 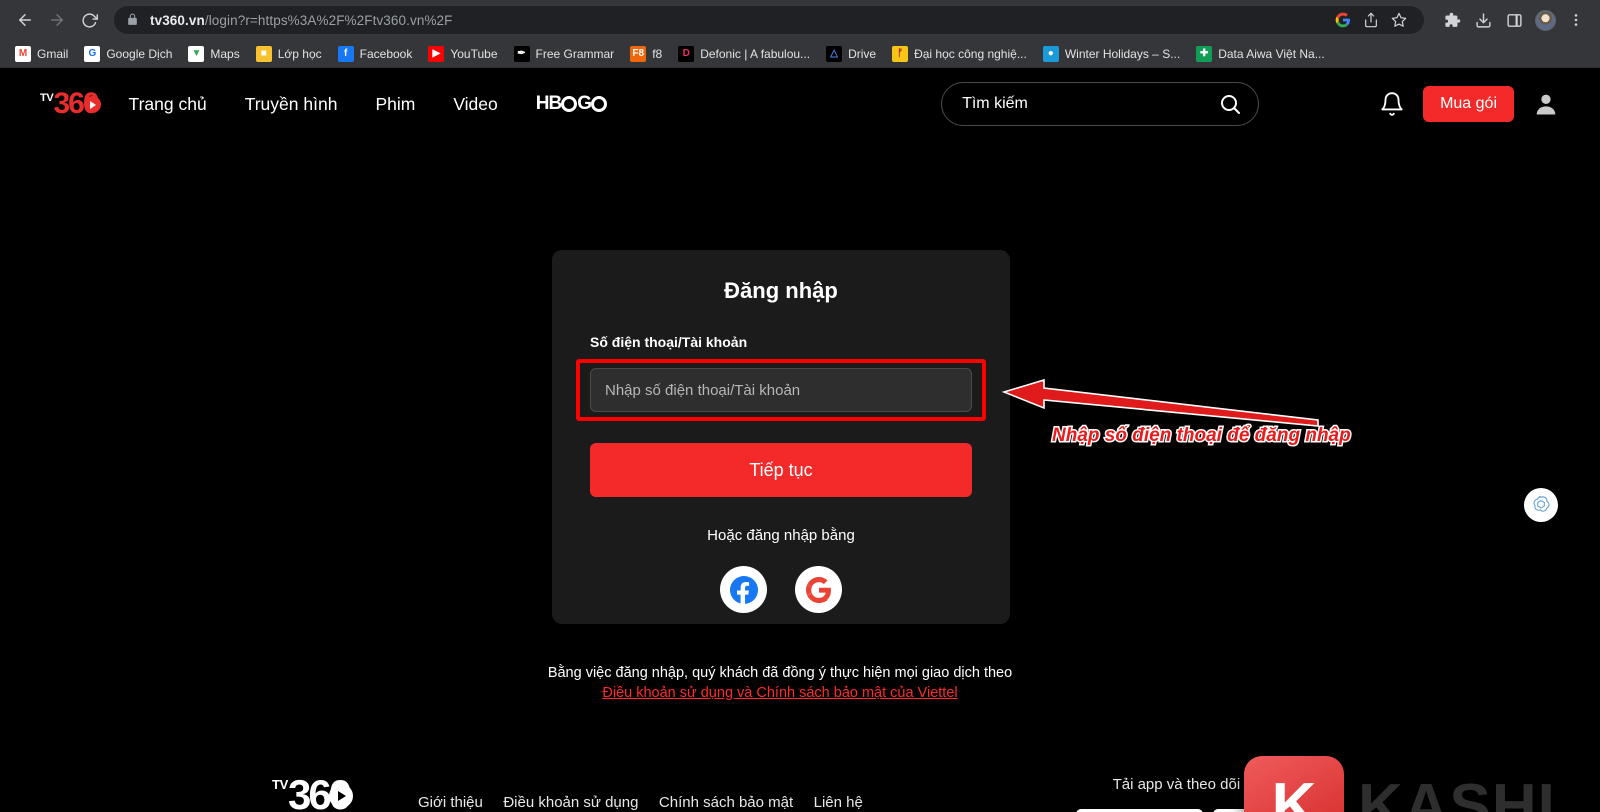 What do you see at coordinates (345, 53) in the screenshot?
I see `bookmark-favicon-icon: f` at bounding box center [345, 53].